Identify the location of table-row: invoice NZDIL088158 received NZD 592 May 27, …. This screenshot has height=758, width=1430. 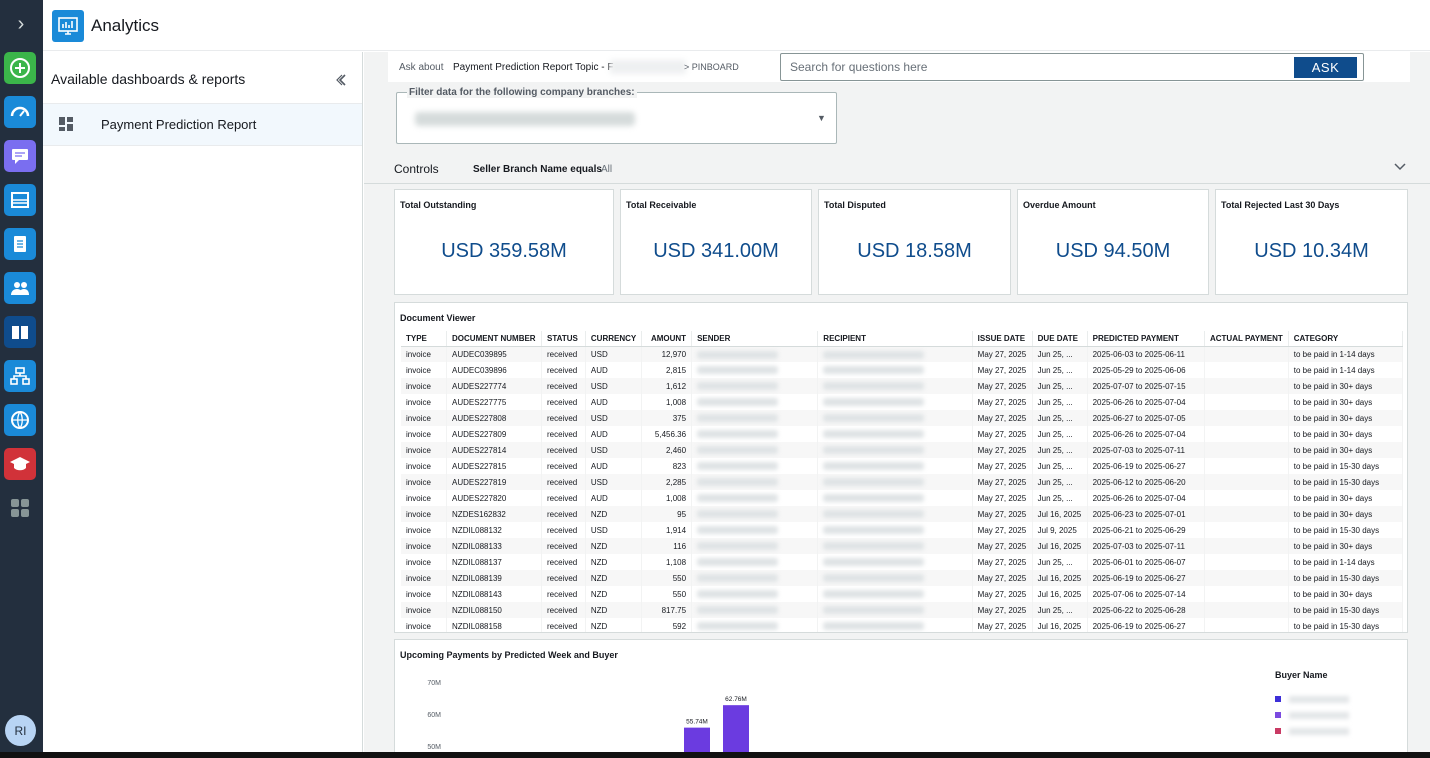
(902, 625).